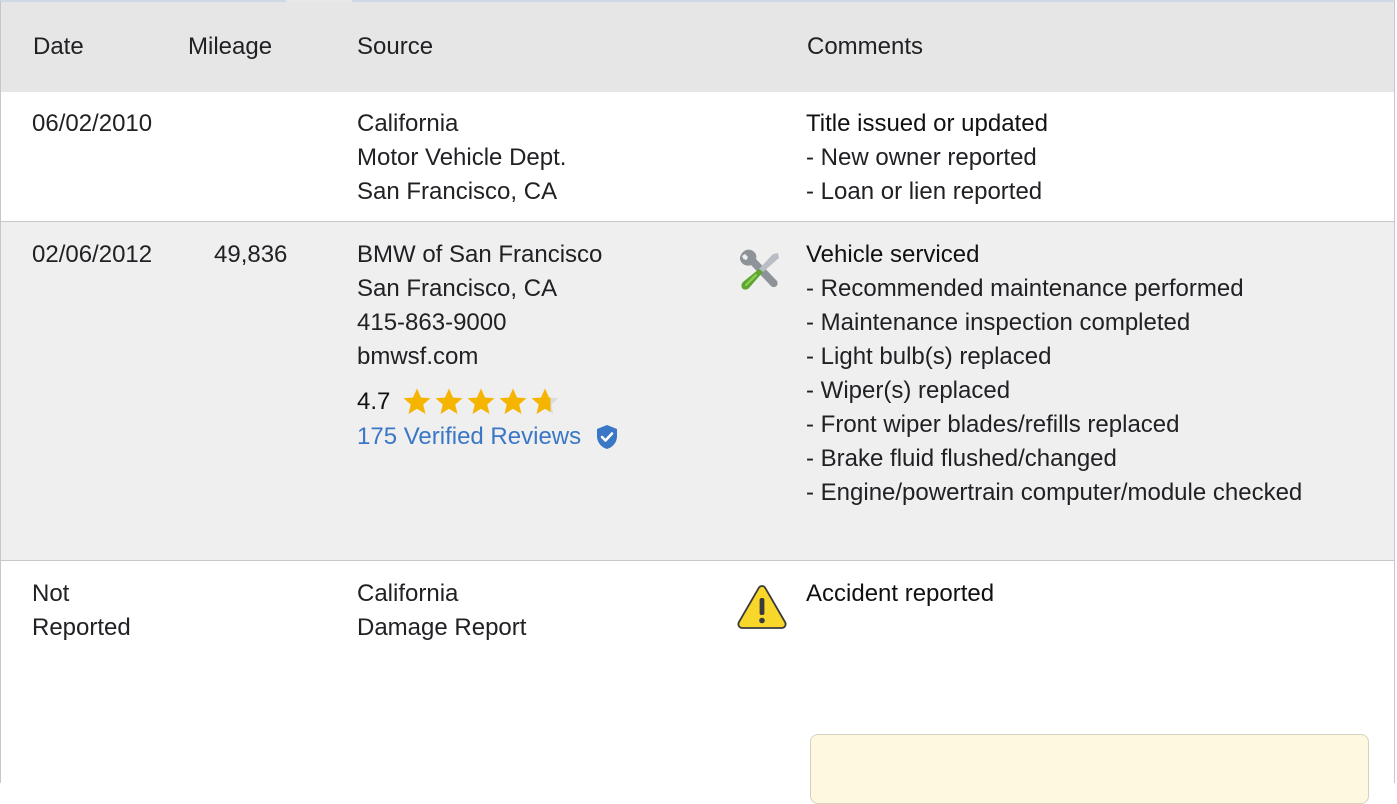 The width and height of the screenshot is (1397, 804). Describe the element at coordinates (92, 123) in the screenshot. I see `row-date: 06/02/2010` at that location.